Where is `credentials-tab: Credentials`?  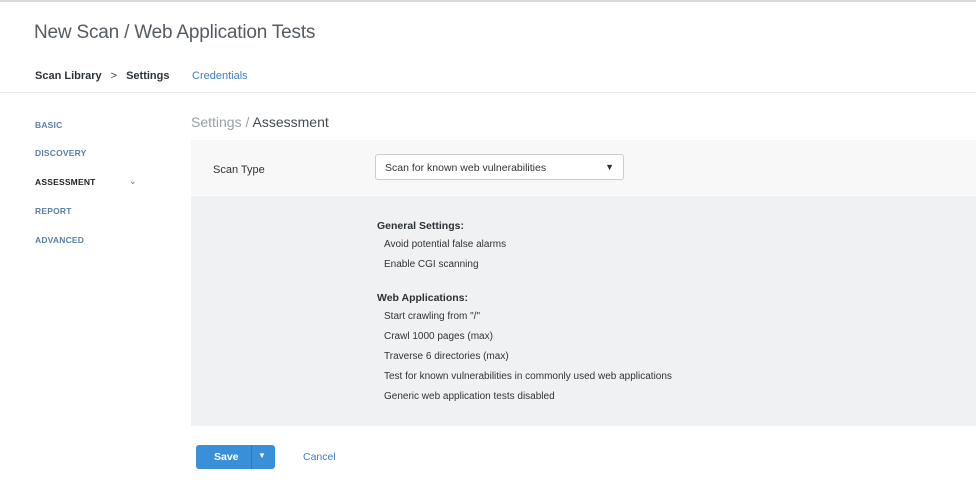
credentials-tab: Credentials is located at coordinates (220, 76).